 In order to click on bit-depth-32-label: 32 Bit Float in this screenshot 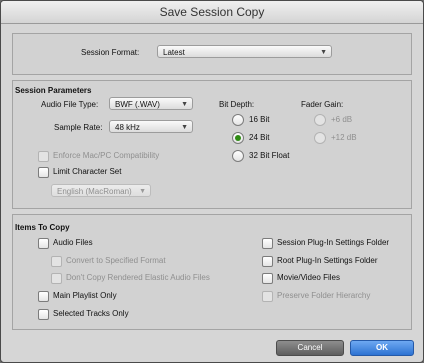, I will do `click(269, 155)`.